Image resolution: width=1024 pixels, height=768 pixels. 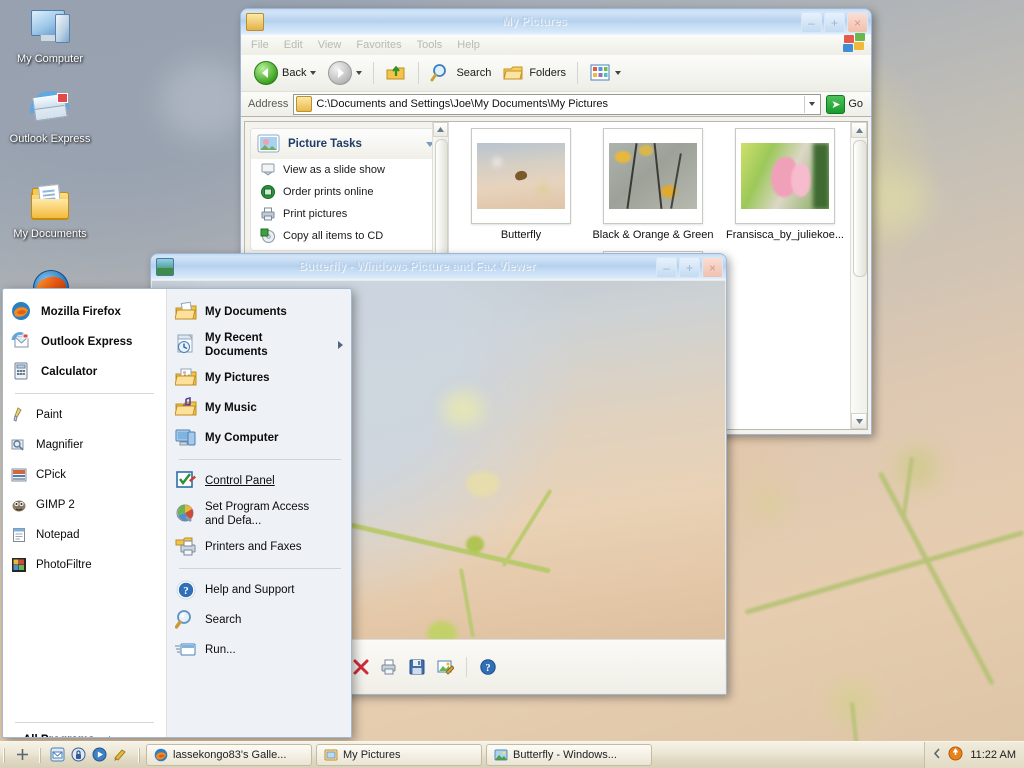 I want to click on maximize-button: +, so click(x=689, y=267).